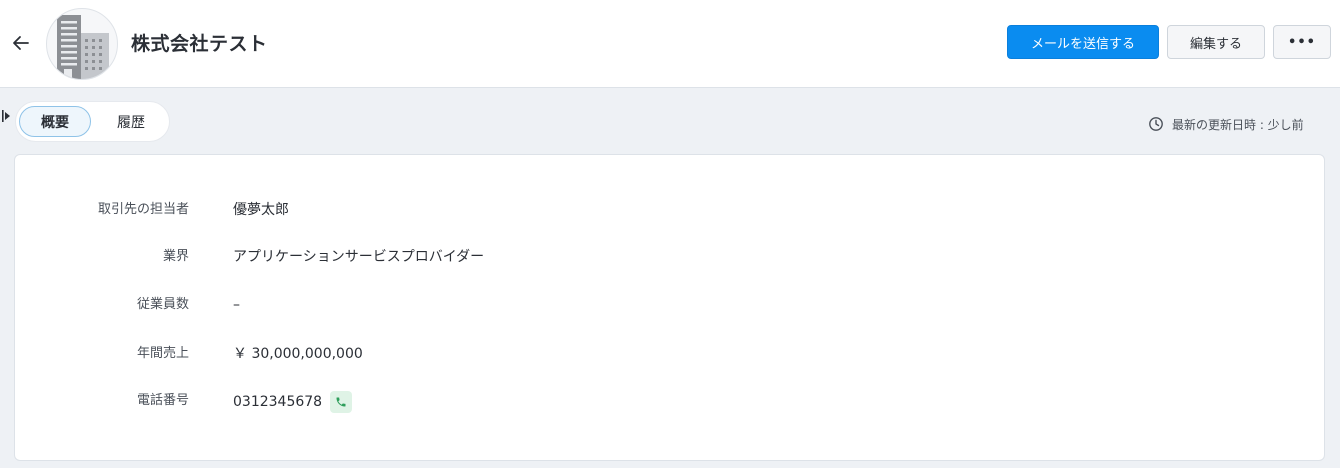  What do you see at coordinates (162, 400) in the screenshot?
I see `detail-label: 電話番号` at bounding box center [162, 400].